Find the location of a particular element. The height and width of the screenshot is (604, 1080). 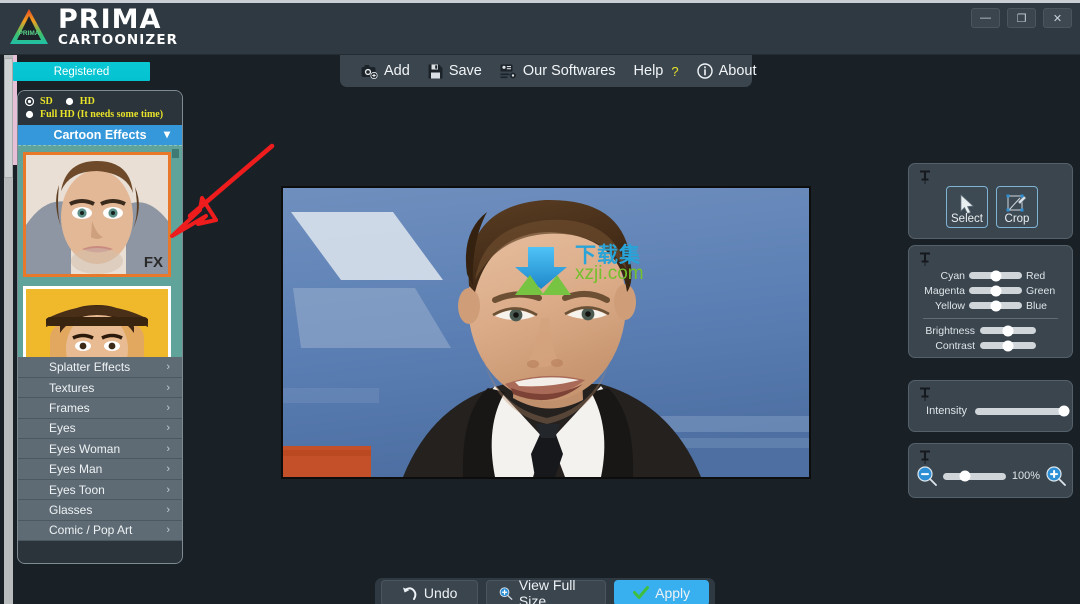

toolbar-our-softwares-button: Our Softwares is located at coordinates (558, 71).